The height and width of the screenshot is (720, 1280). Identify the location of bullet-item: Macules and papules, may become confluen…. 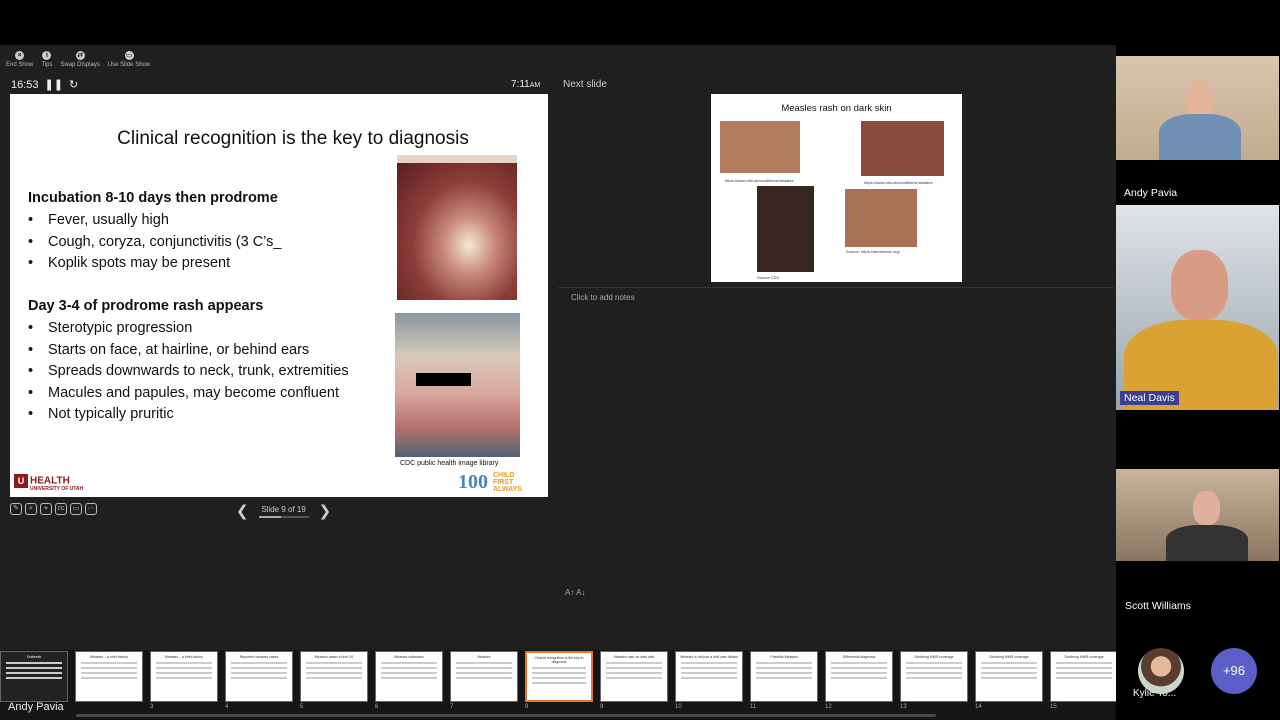
(193, 394).